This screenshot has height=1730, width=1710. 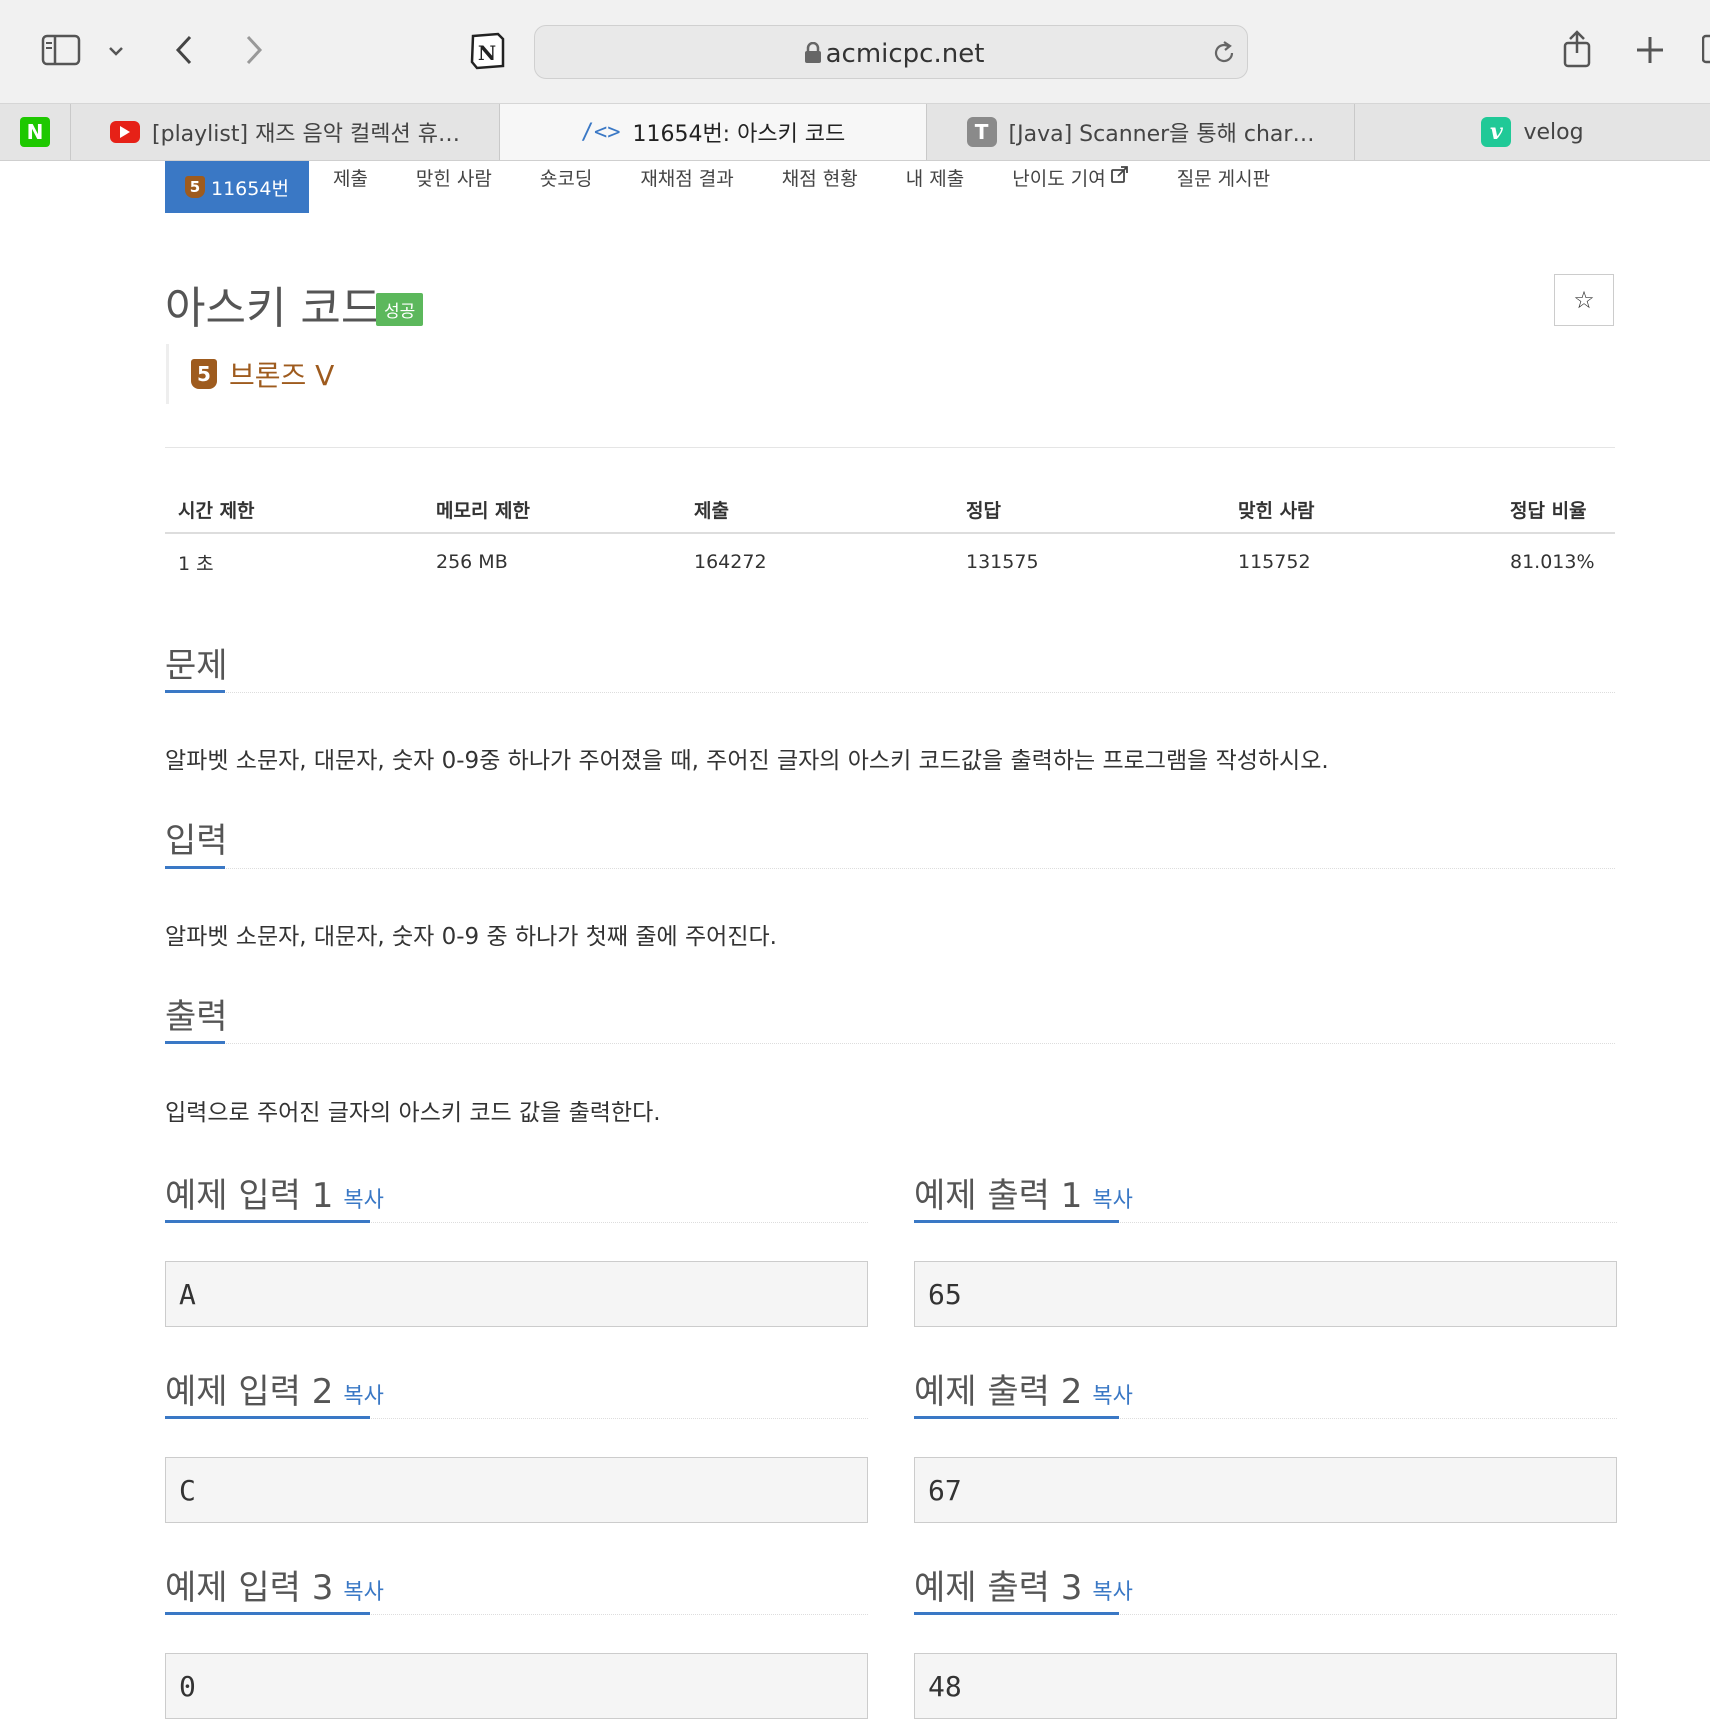 What do you see at coordinates (400, 309) in the screenshot?
I see `status-badge: 성공` at bounding box center [400, 309].